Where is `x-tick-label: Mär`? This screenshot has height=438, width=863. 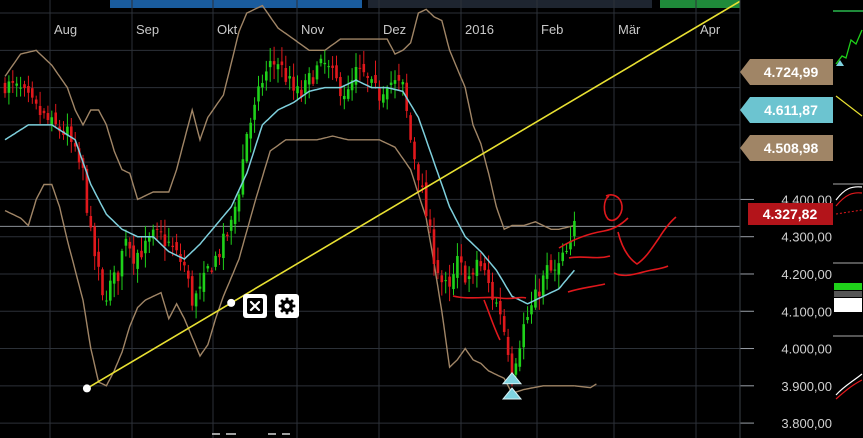 x-tick-label: Mär is located at coordinates (629, 29).